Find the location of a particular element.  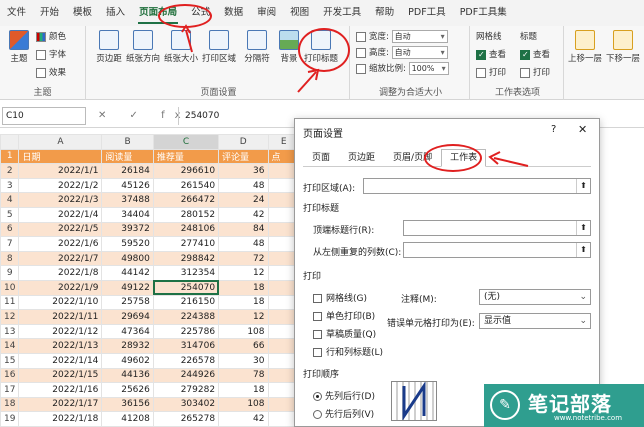

close-button: ✕ is located at coordinates (582, 129).